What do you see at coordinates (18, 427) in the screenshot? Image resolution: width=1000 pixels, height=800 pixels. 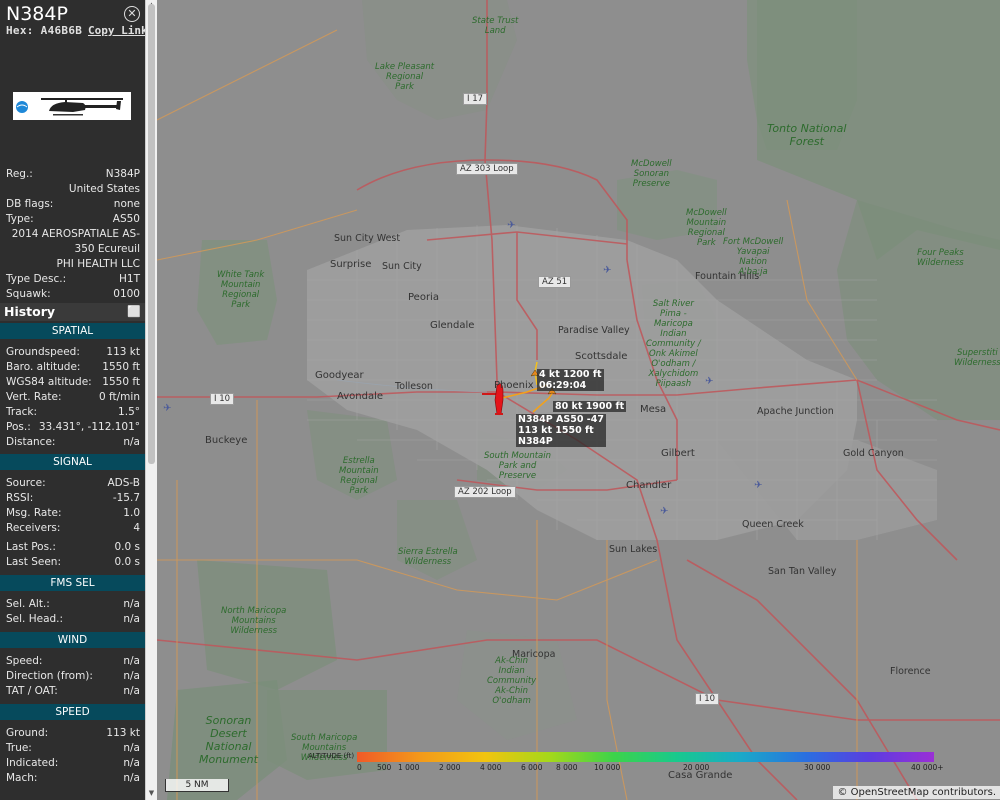 I see `field-label: Pos.:` at bounding box center [18, 427].